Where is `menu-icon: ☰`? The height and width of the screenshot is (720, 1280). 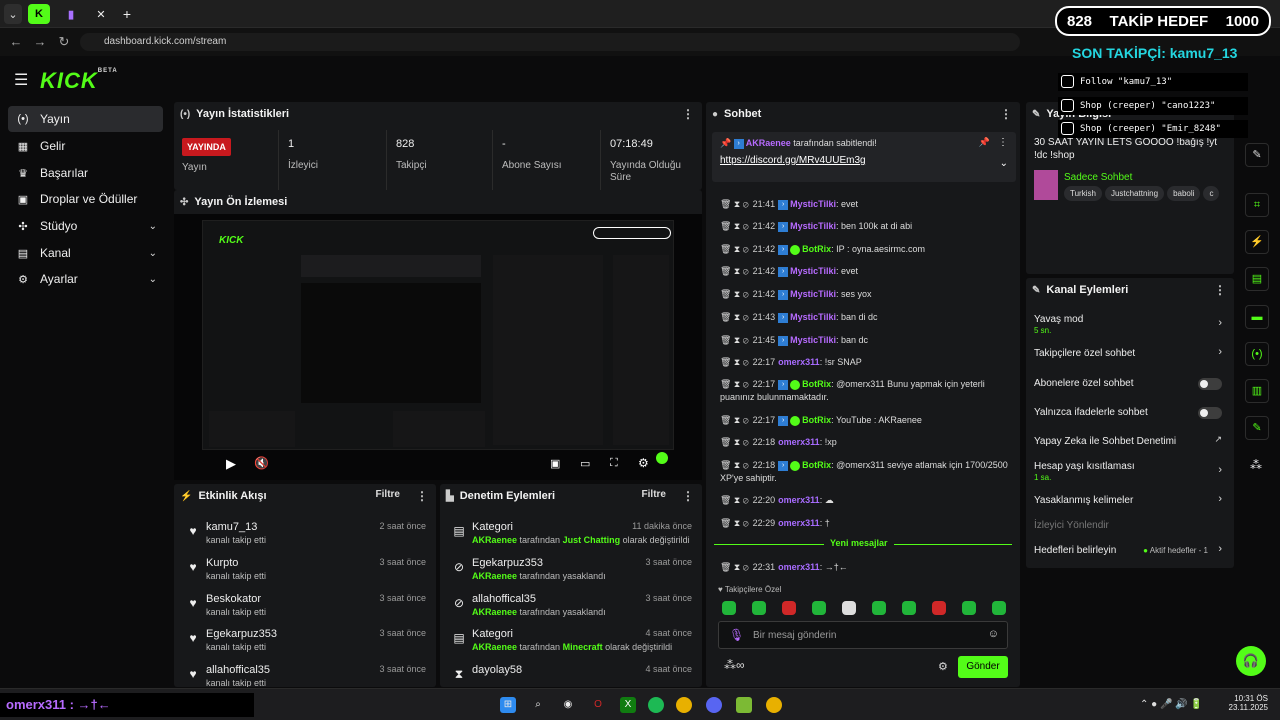 menu-icon: ☰ is located at coordinates (21, 80).